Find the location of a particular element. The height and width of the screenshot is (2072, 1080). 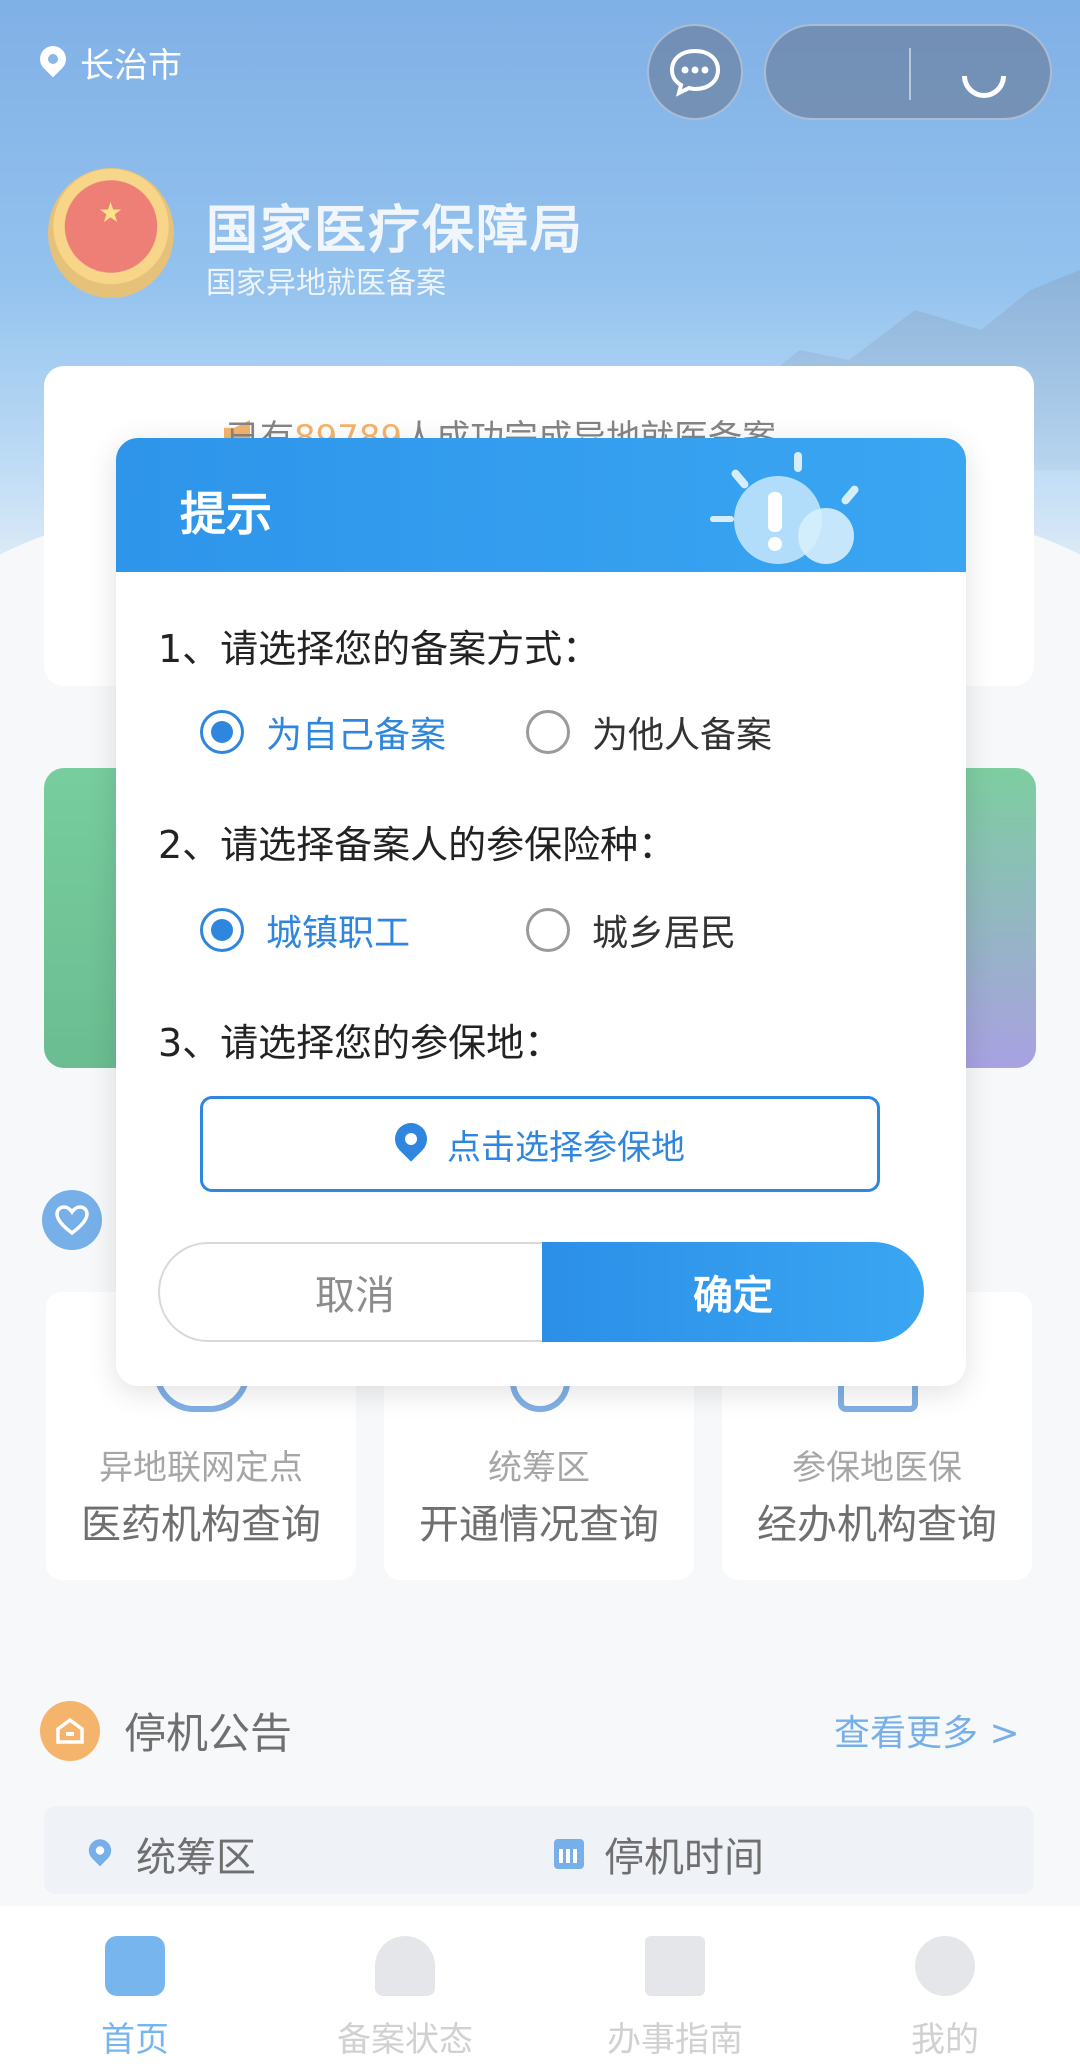

location-pin-icon is located at coordinates (411, 1144).